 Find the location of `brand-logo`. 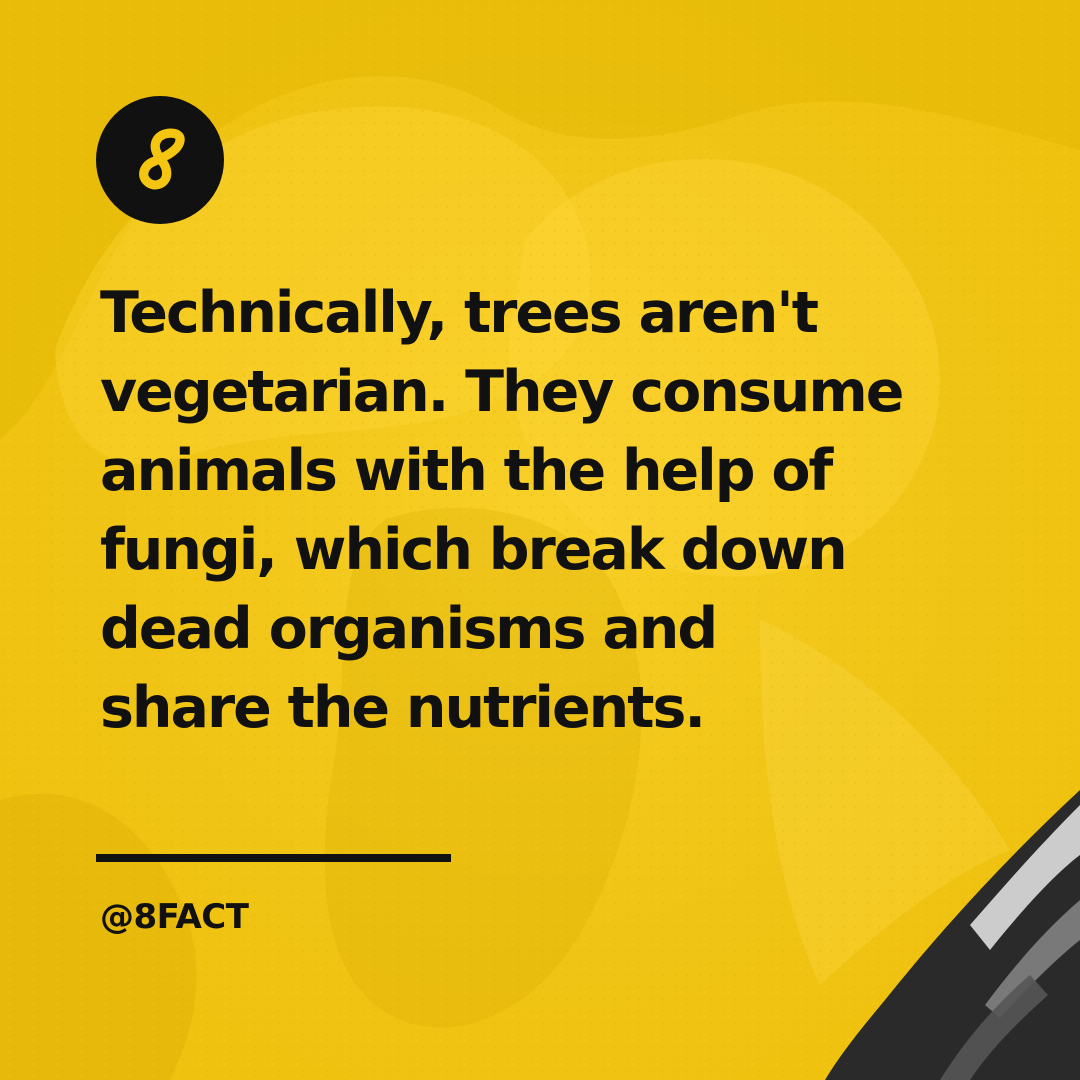

brand-logo is located at coordinates (160, 160).